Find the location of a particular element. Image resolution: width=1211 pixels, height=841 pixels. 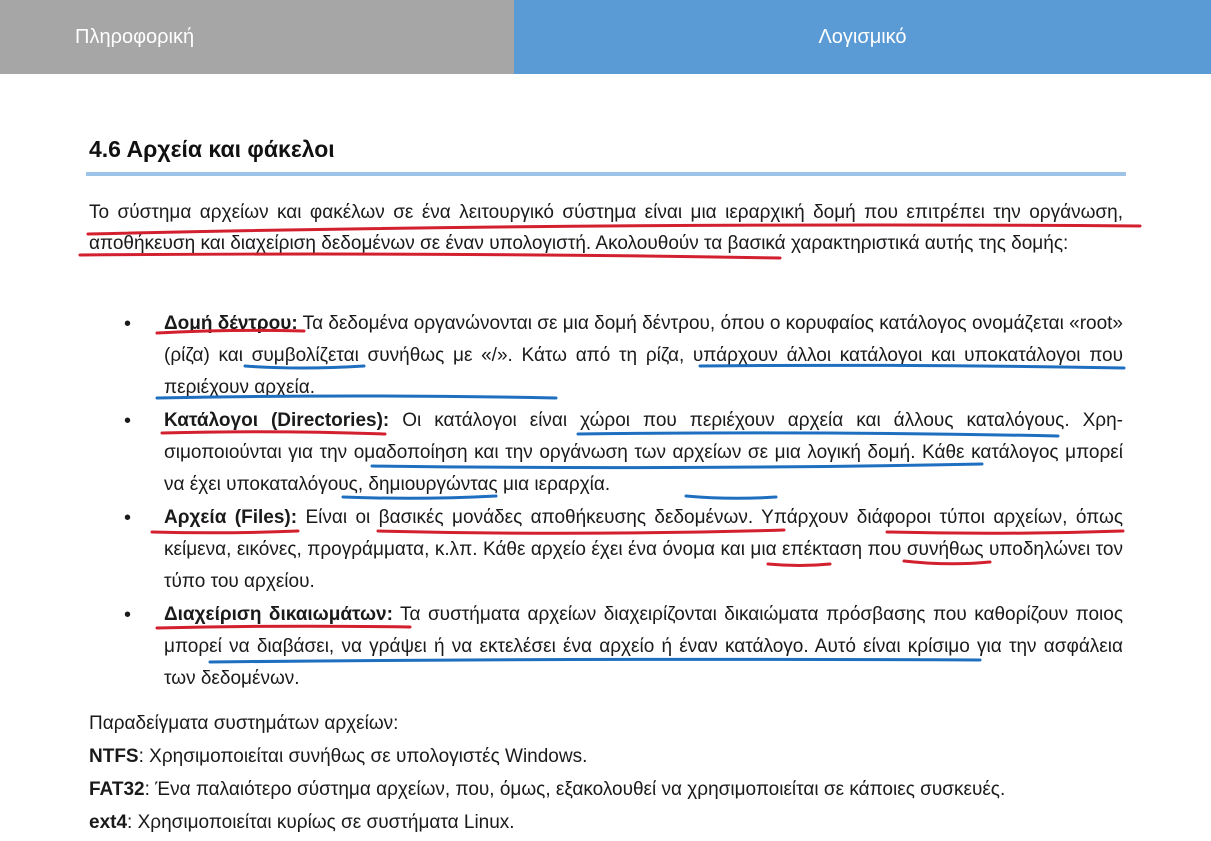

examples-heading: Παραδείγματα συστημάτων αρχείων: is located at coordinates (244, 723).